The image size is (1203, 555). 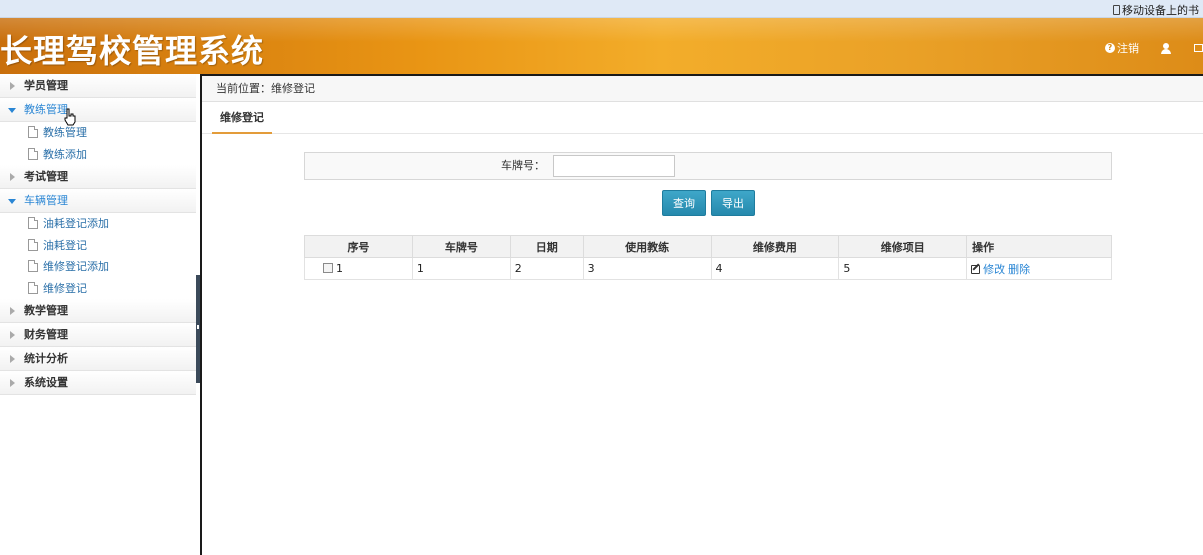 What do you see at coordinates (1039, 246) in the screenshot?
I see `col-header-actions: 操作` at bounding box center [1039, 246].